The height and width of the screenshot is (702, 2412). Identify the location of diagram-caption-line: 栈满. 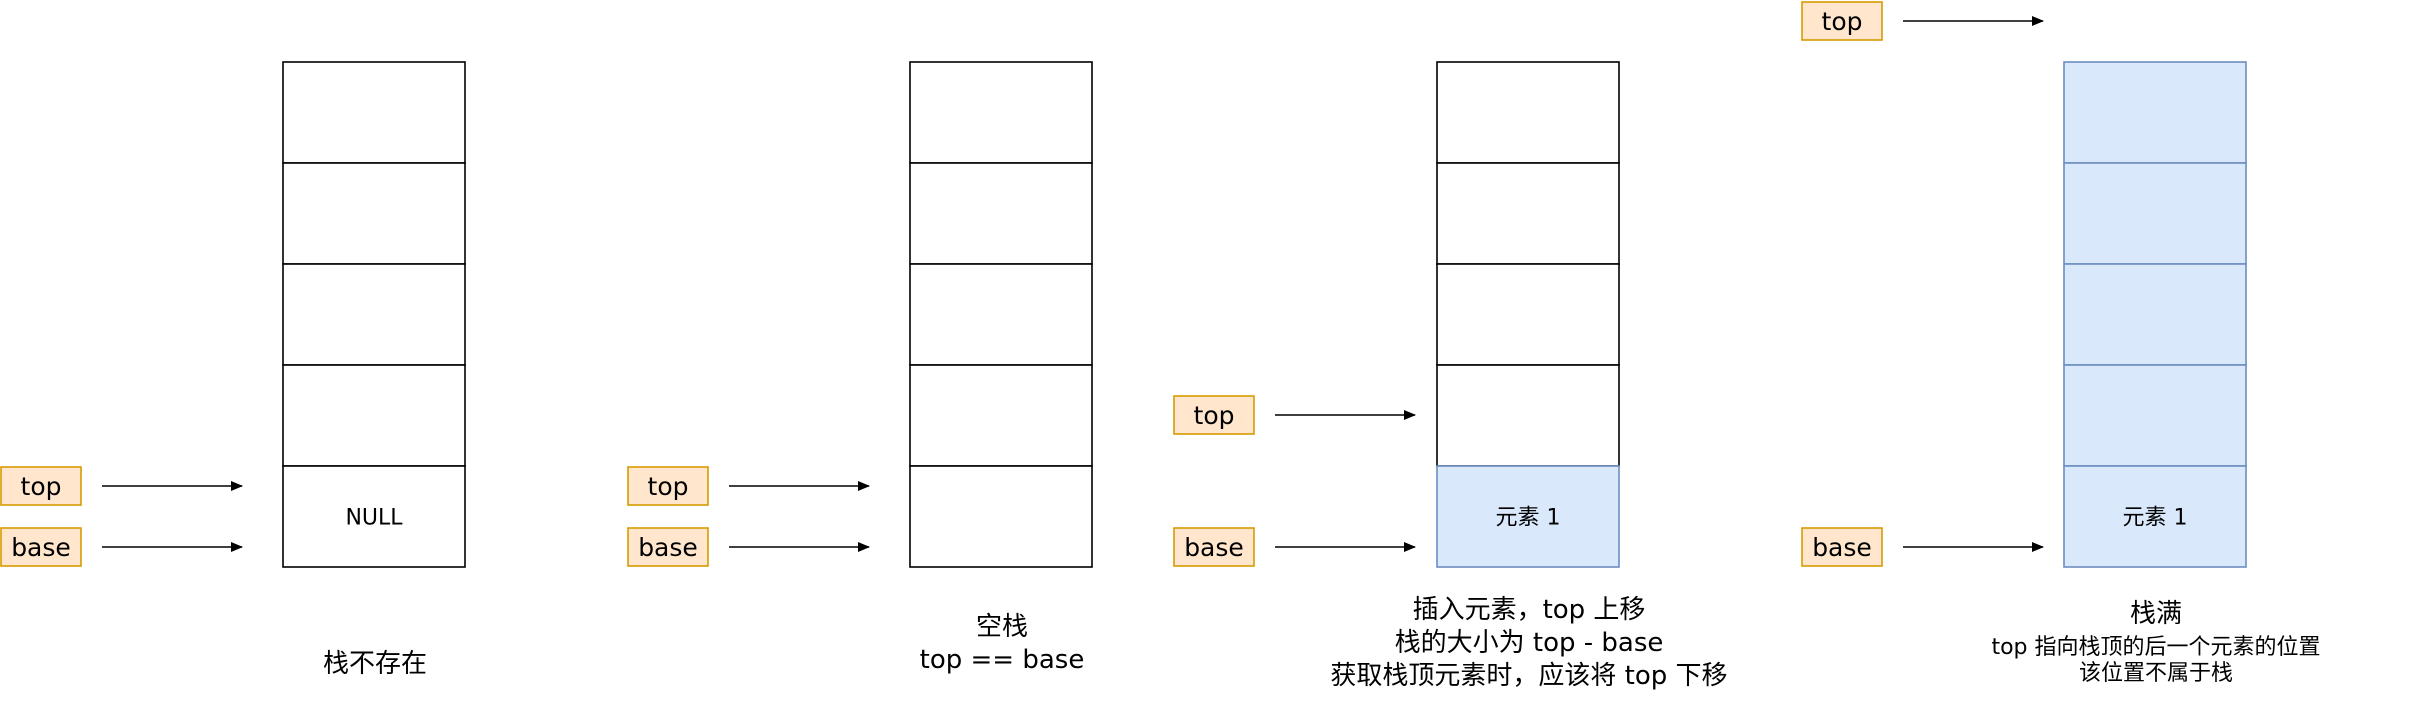
(2156, 614).